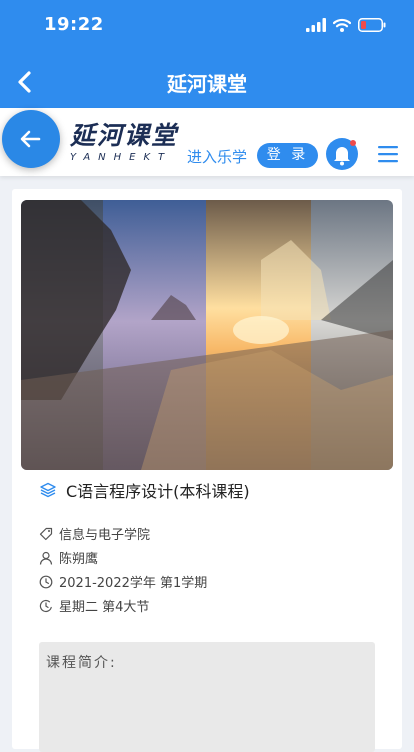  What do you see at coordinates (158, 491) in the screenshot?
I see `course-title: C语言程序设计(本科课程)` at bounding box center [158, 491].